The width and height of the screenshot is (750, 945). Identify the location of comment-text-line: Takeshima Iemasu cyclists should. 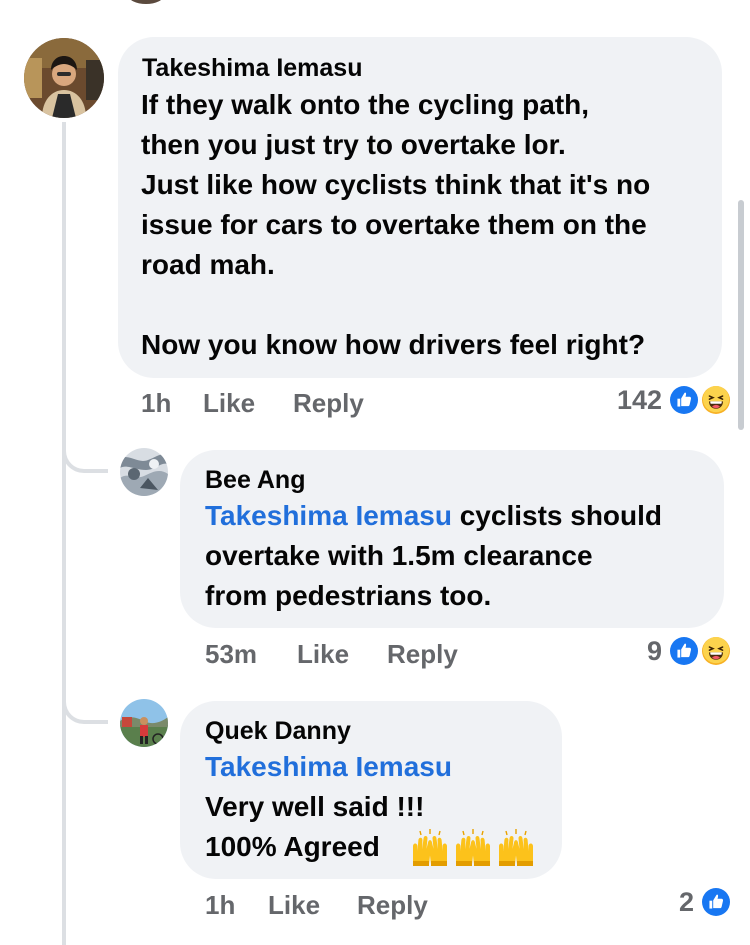
(433, 516).